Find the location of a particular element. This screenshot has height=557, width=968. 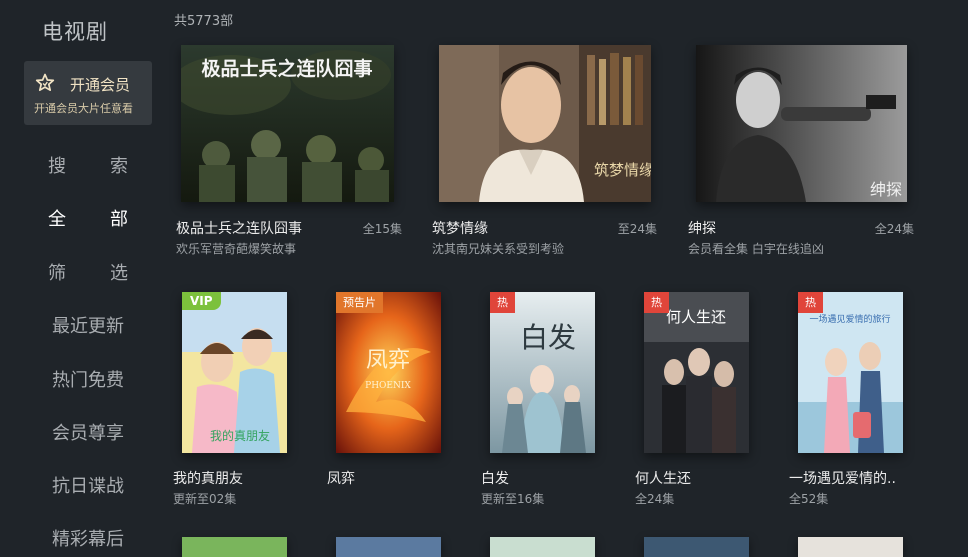

poster-image: 何人生还 热 is located at coordinates (696, 372).